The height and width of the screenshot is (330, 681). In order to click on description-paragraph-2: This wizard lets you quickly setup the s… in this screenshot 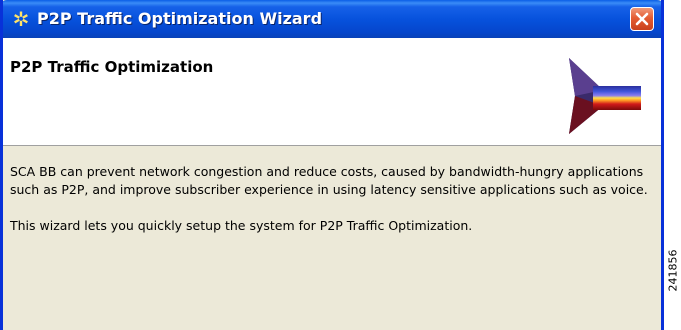, I will do `click(241, 225)`.